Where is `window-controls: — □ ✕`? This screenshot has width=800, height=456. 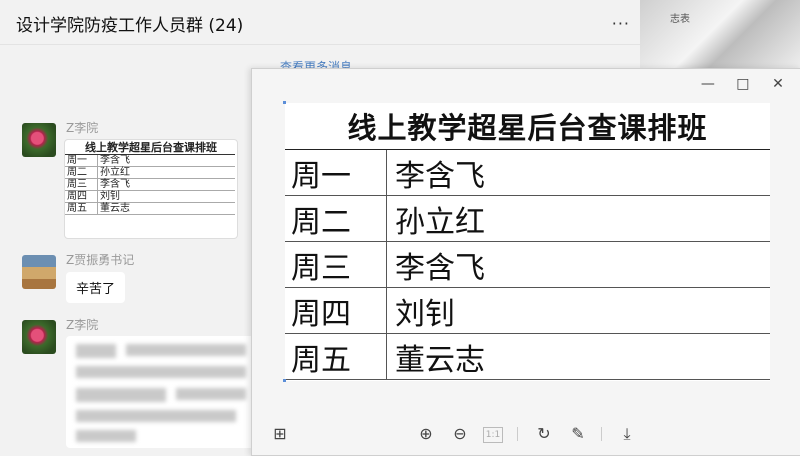
window-controls: — □ ✕ is located at coordinates (743, 83).